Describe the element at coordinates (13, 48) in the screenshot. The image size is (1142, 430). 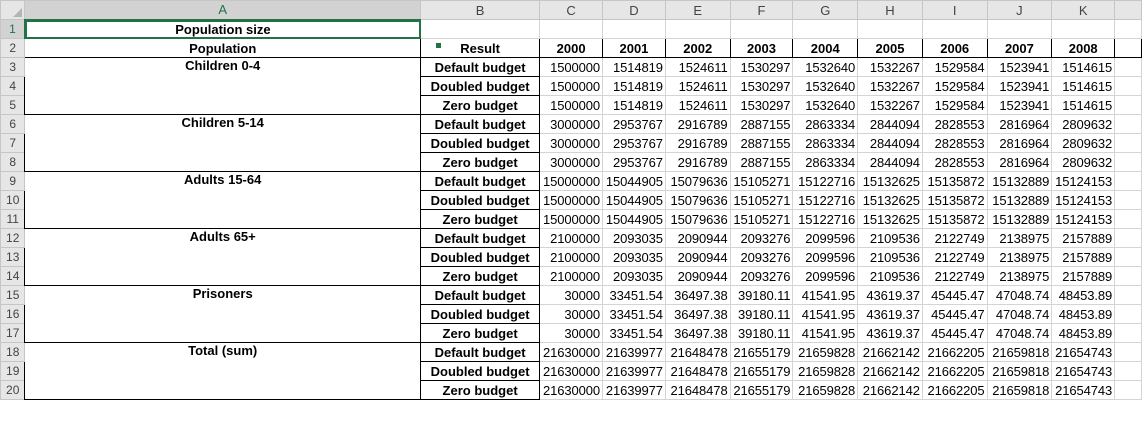
I see `row-header-2: 2` at that location.